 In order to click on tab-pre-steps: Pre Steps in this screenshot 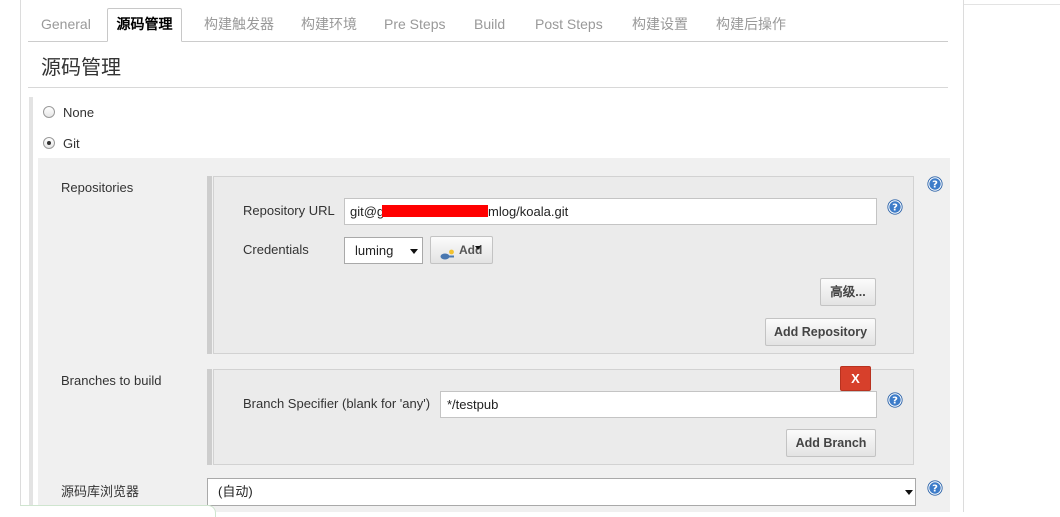, I will do `click(414, 25)`.